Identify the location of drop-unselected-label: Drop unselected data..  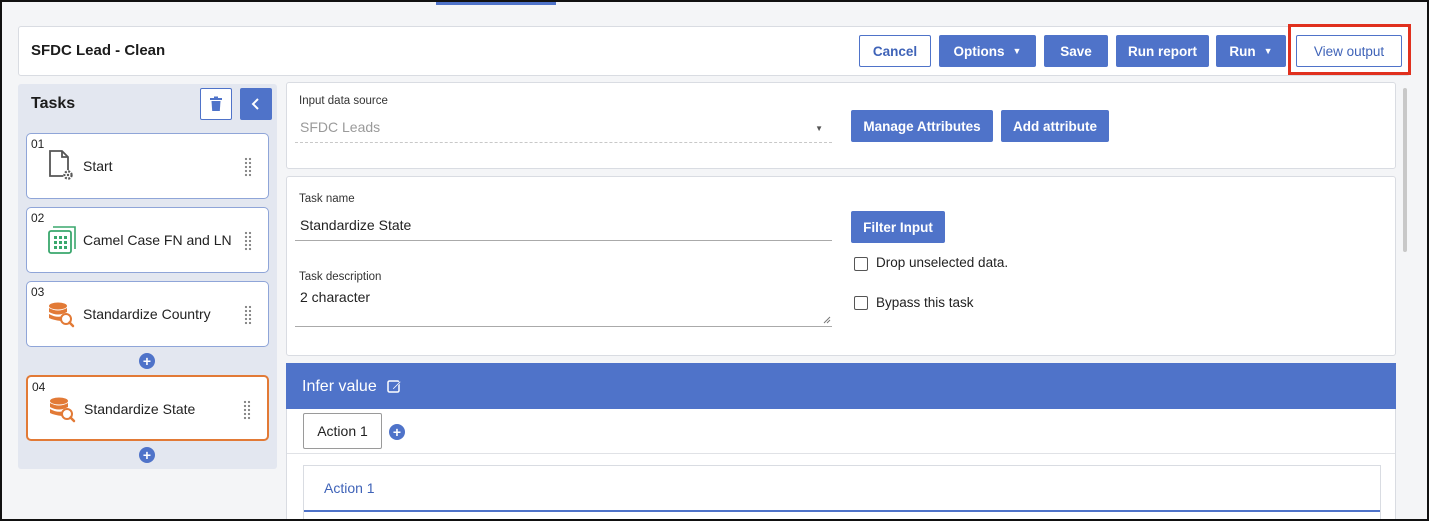
(942, 262).